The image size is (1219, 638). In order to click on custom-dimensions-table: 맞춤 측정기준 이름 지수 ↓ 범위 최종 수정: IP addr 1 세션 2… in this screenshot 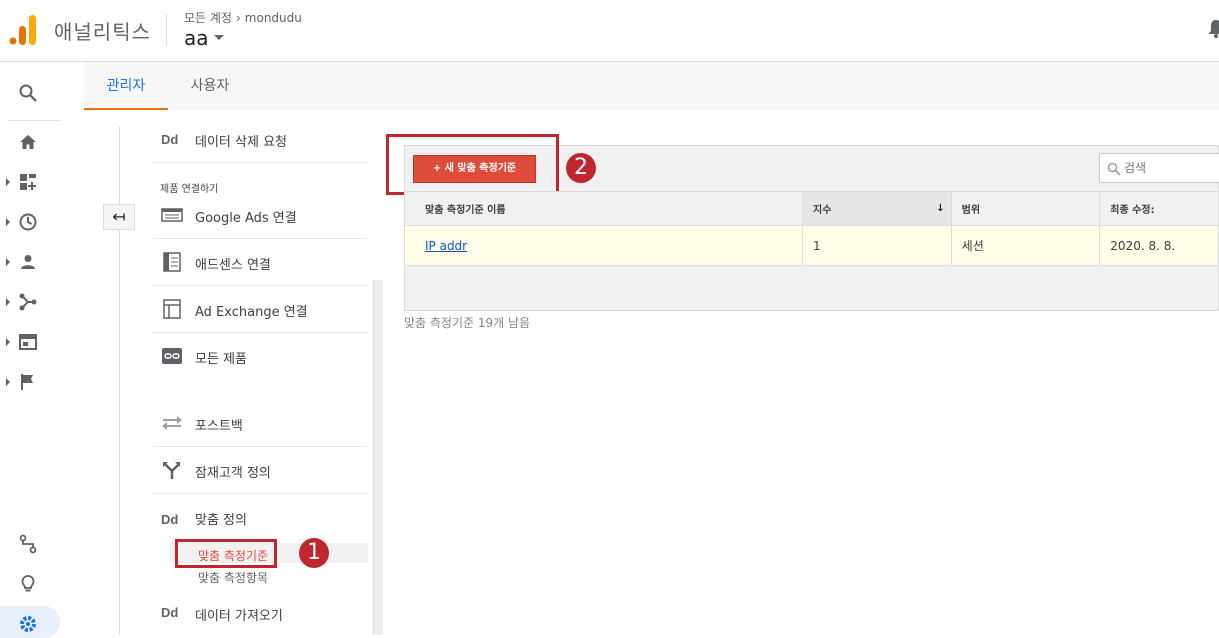, I will do `click(811, 251)`.